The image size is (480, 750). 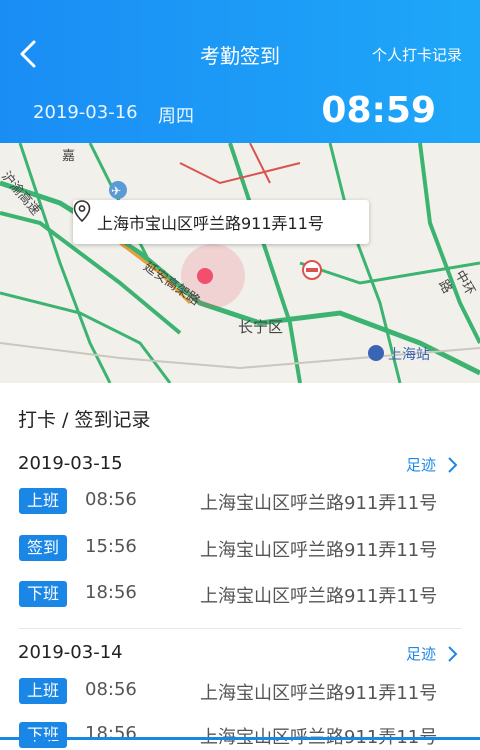 What do you see at coordinates (43, 548) in the screenshot?
I see `record-type-badge: 签到` at bounding box center [43, 548].